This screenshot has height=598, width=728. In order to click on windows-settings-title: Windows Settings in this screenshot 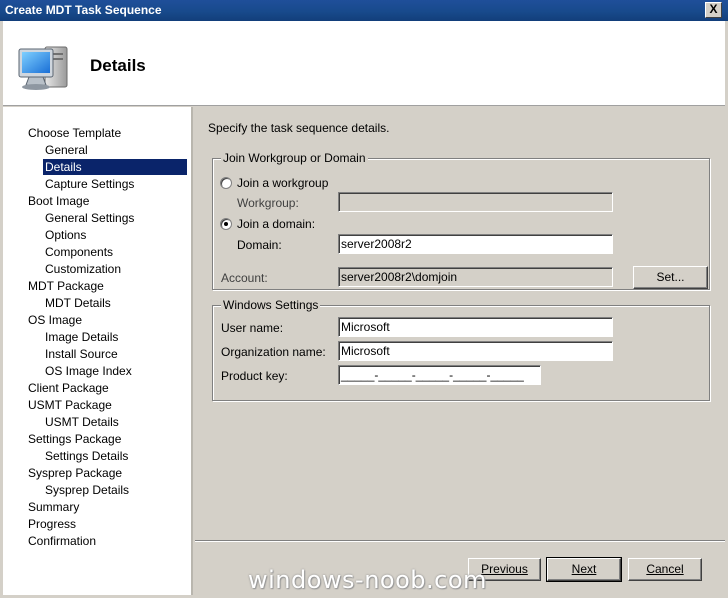, I will do `click(271, 305)`.